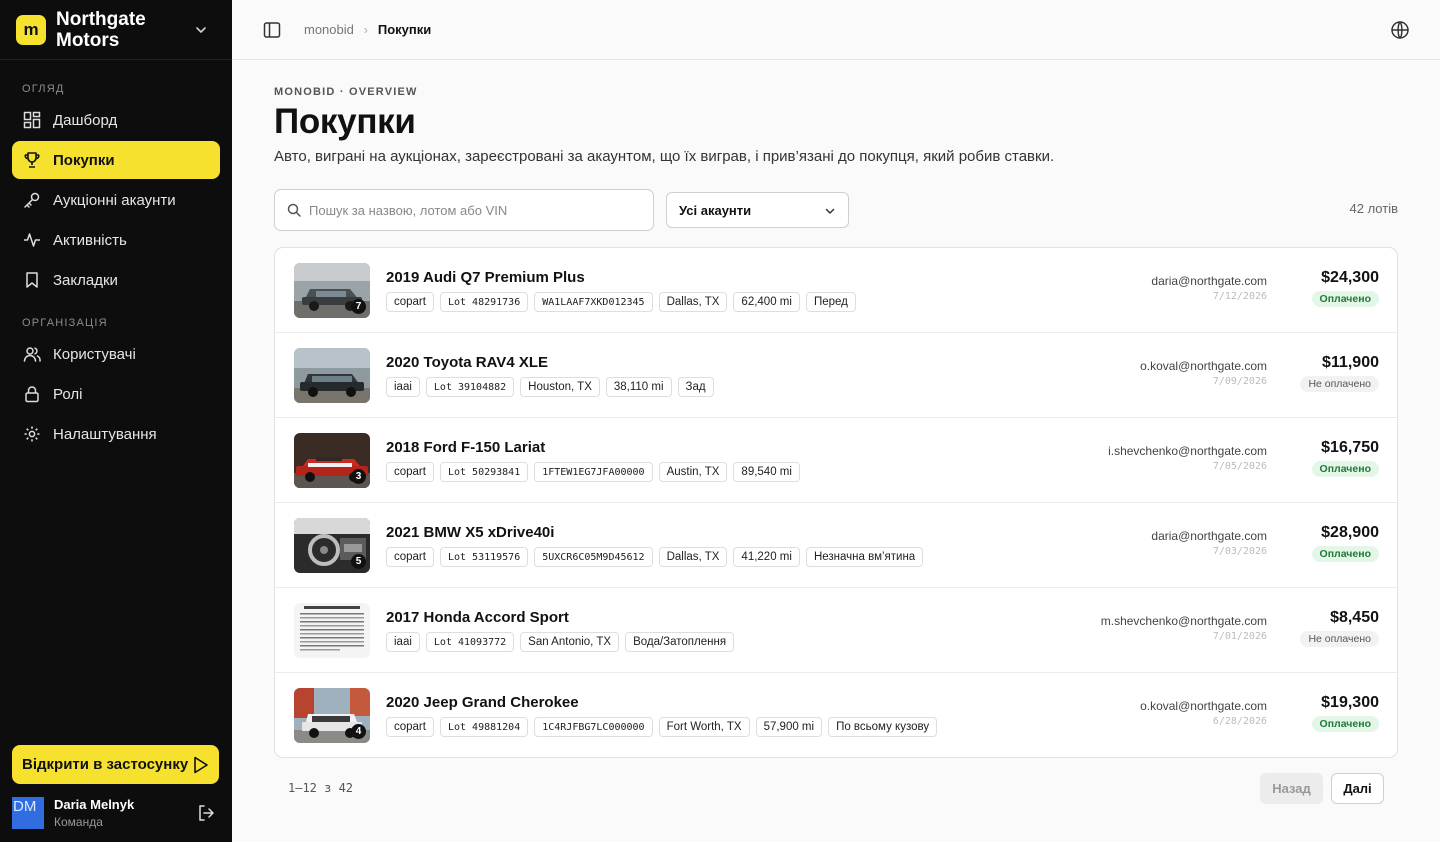  What do you see at coordinates (43, 89) in the screenshot?
I see `nav-section-overview: ОГЛЯД` at bounding box center [43, 89].